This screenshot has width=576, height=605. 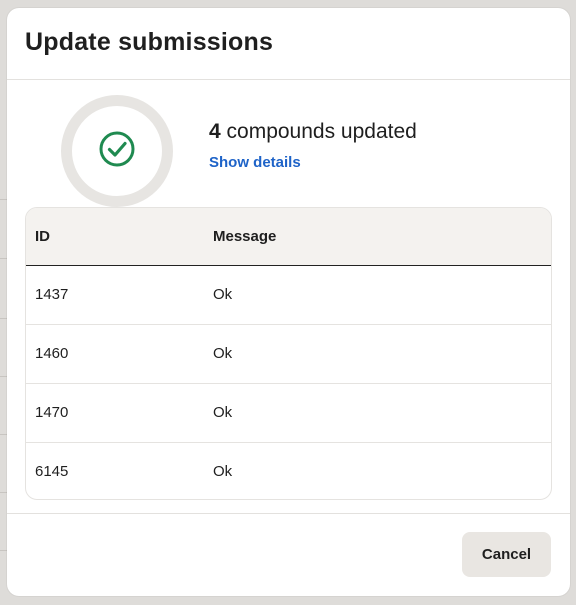 I want to click on updated-label: compounds updated, so click(x=321, y=131).